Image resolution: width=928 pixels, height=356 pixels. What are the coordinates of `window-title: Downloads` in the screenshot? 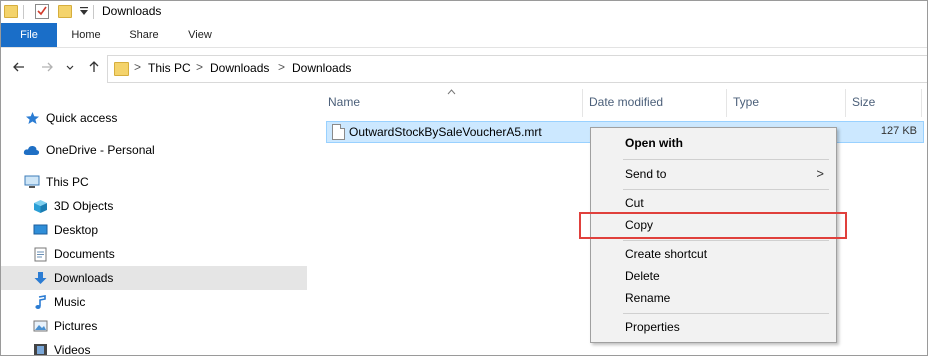 It's located at (132, 11).